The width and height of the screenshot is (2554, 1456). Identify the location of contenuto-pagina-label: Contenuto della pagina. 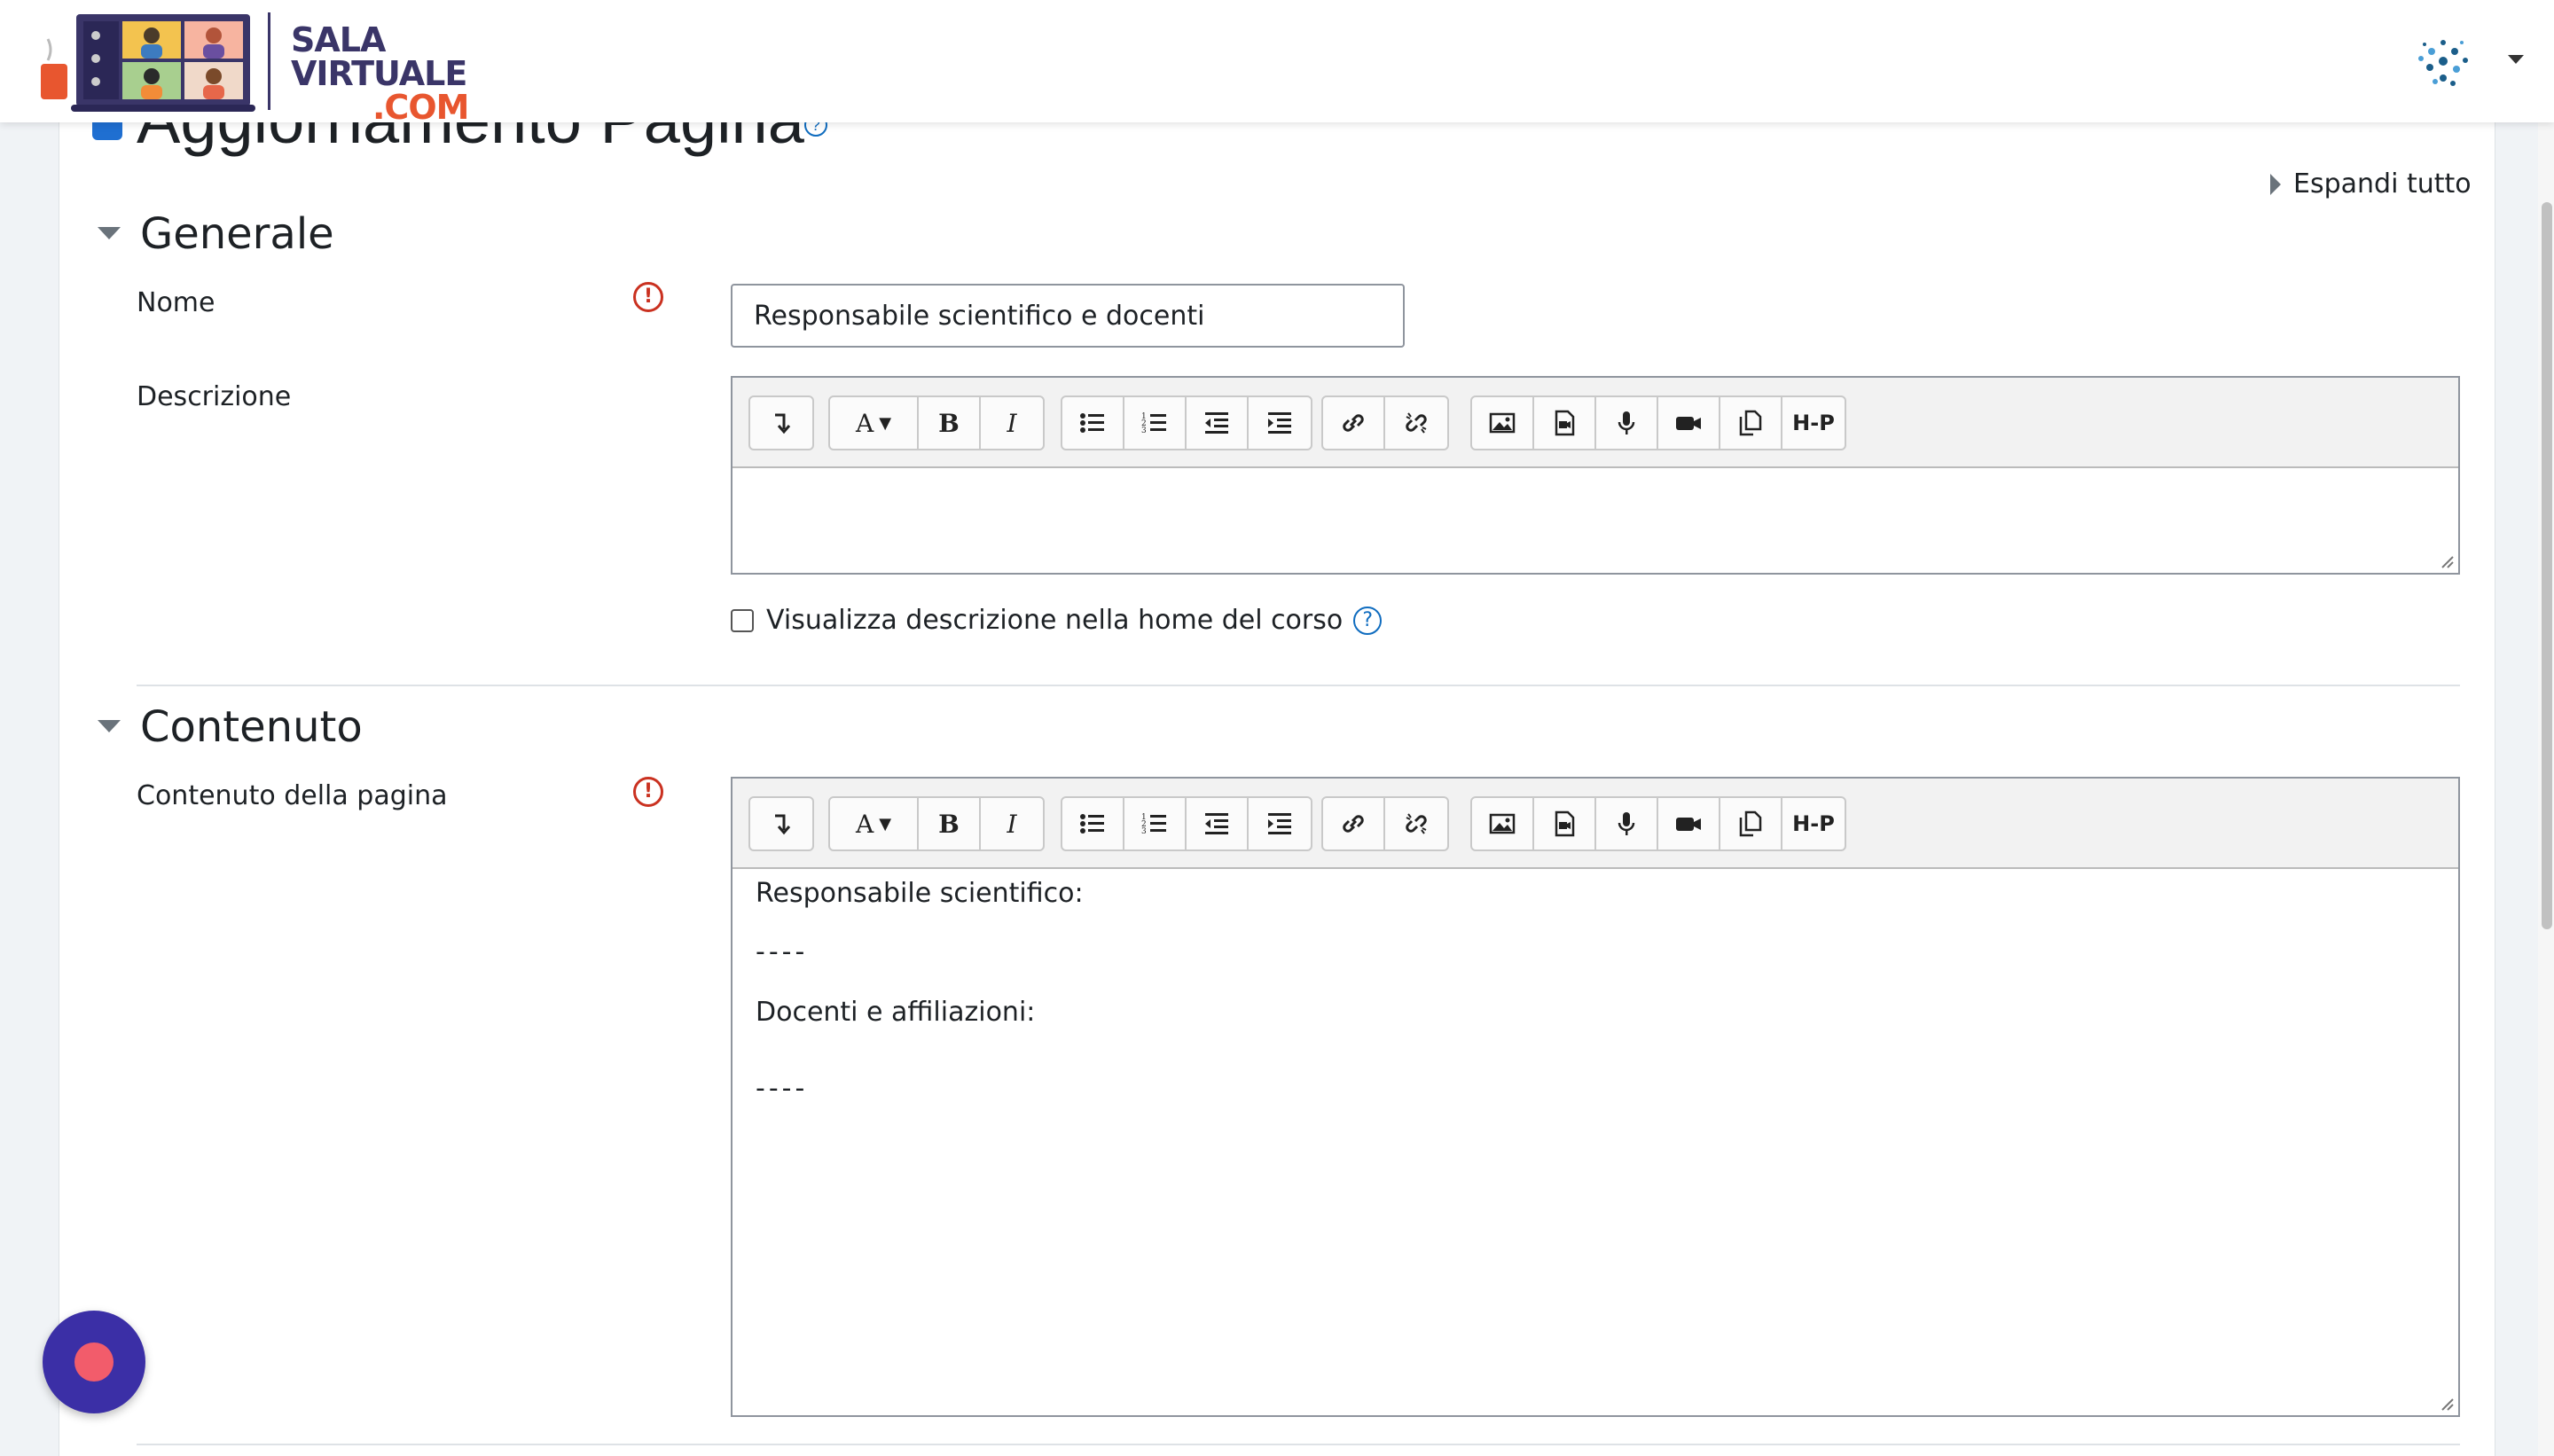
(292, 795).